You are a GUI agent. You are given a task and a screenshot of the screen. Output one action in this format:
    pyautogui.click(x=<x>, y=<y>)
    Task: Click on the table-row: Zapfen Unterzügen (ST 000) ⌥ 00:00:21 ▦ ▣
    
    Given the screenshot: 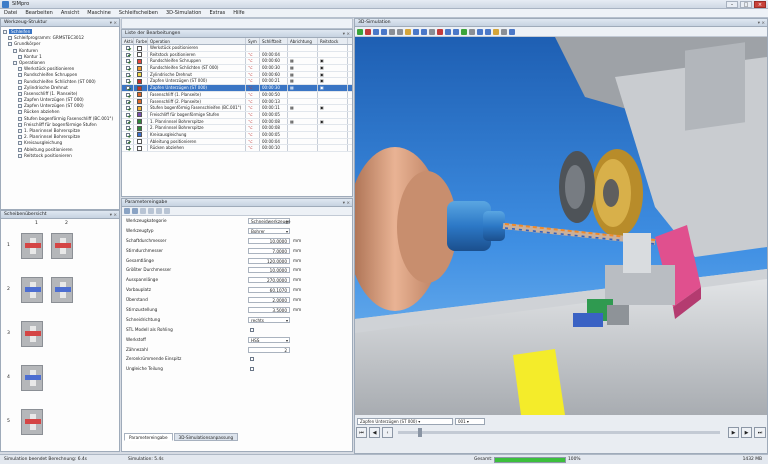 What is the action you would take?
    pyautogui.click(x=237, y=82)
    